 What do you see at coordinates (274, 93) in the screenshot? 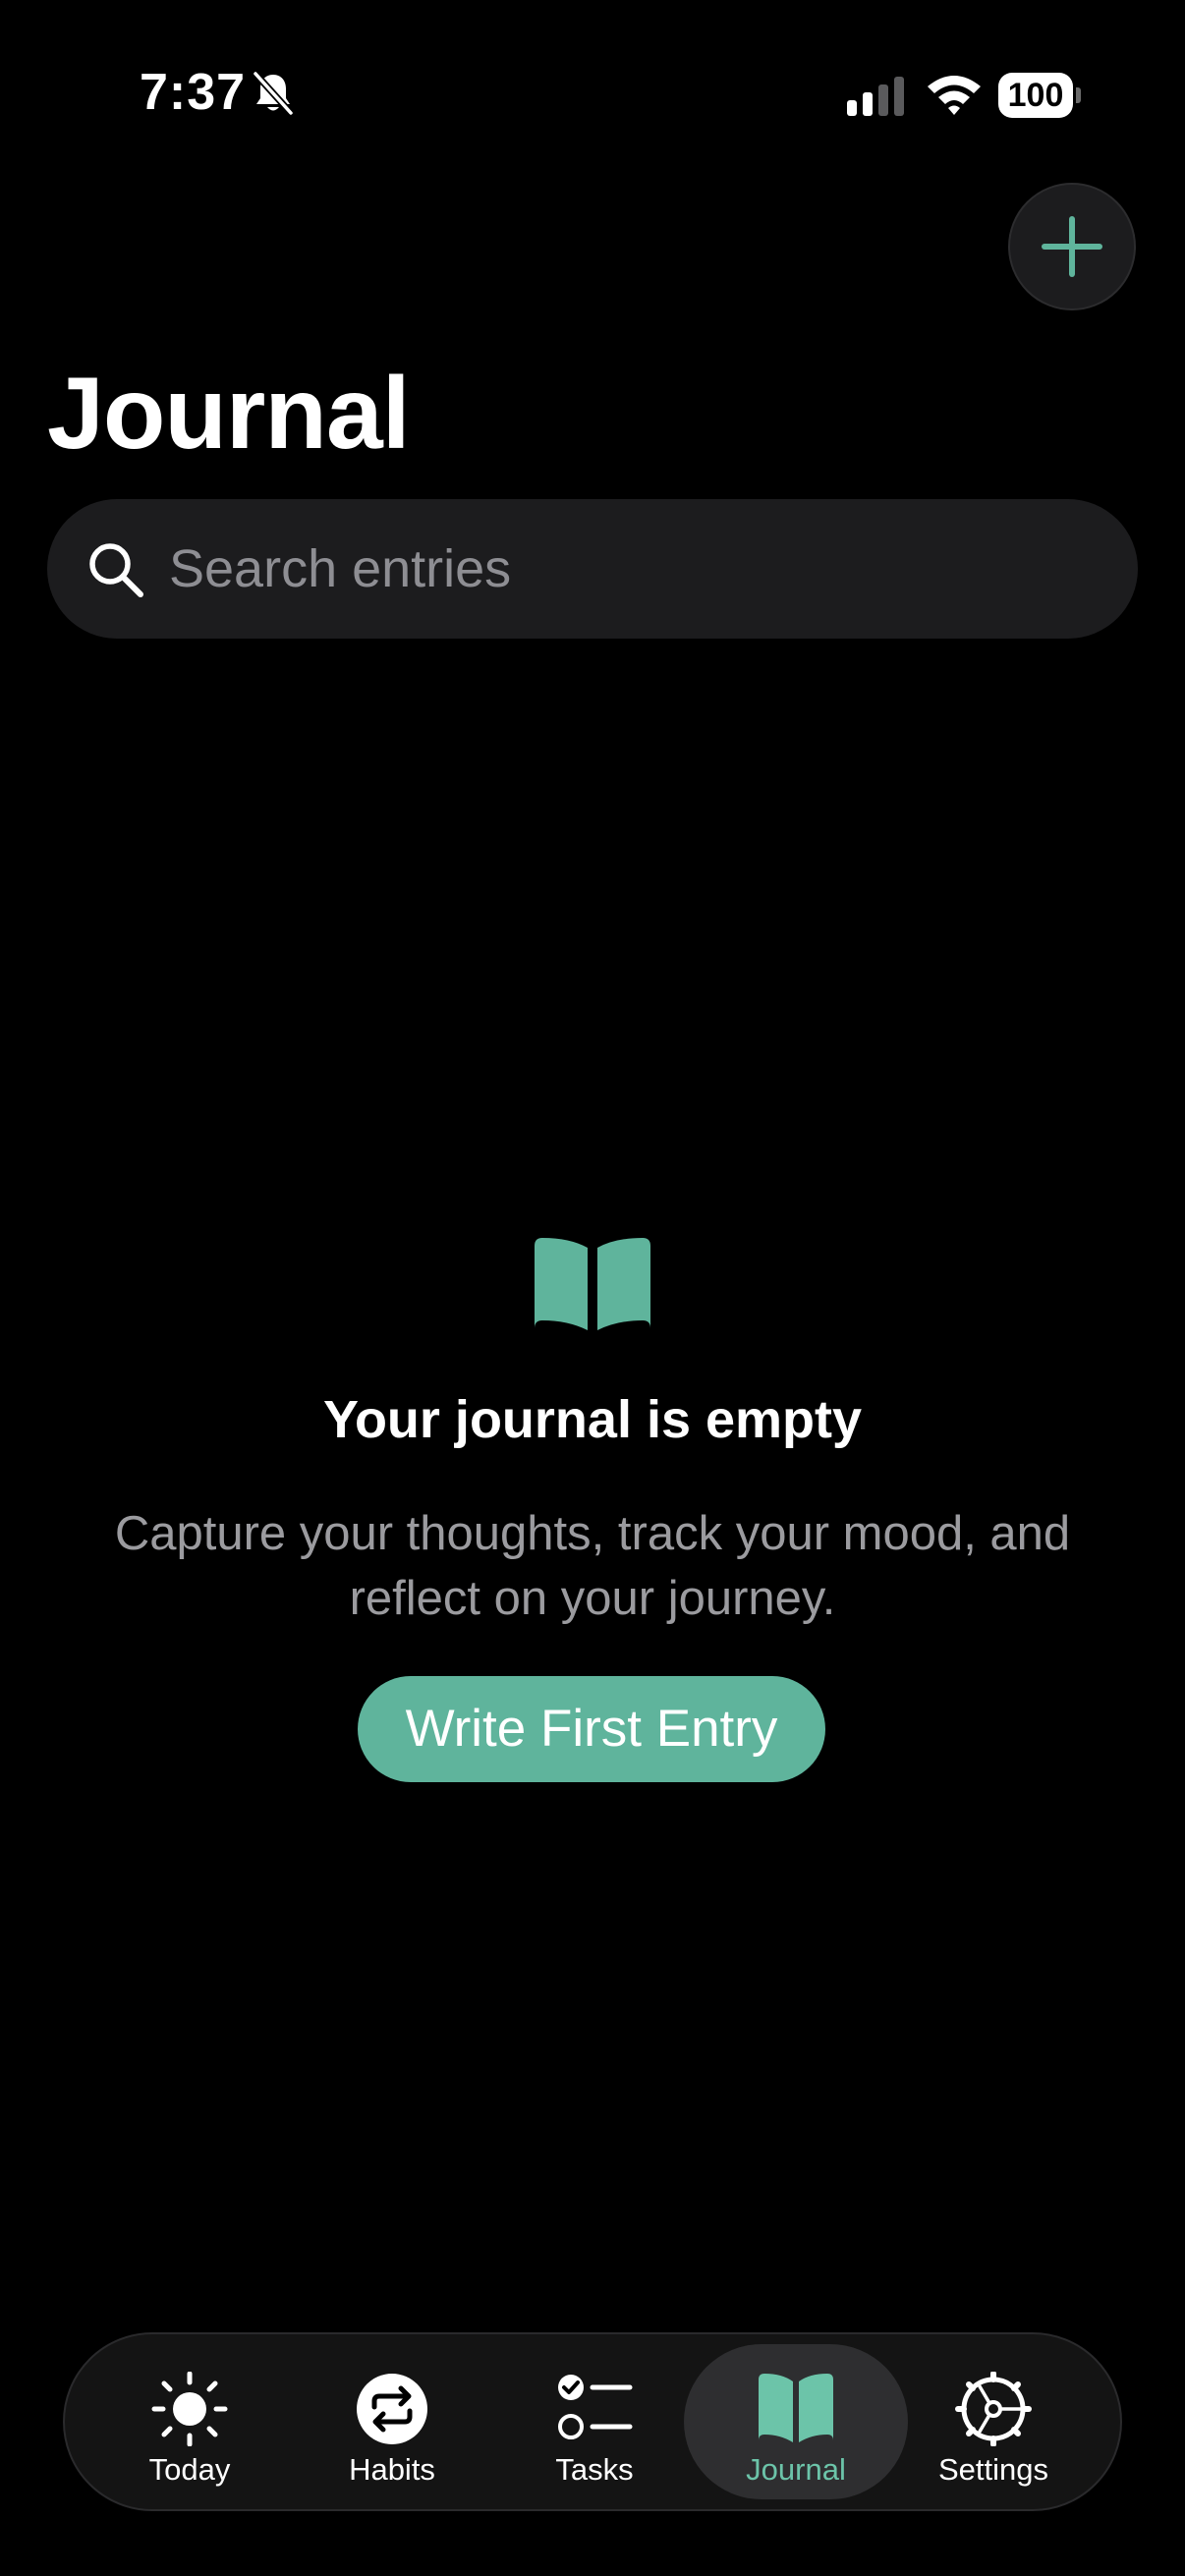
I see `bell-slash-icon` at bounding box center [274, 93].